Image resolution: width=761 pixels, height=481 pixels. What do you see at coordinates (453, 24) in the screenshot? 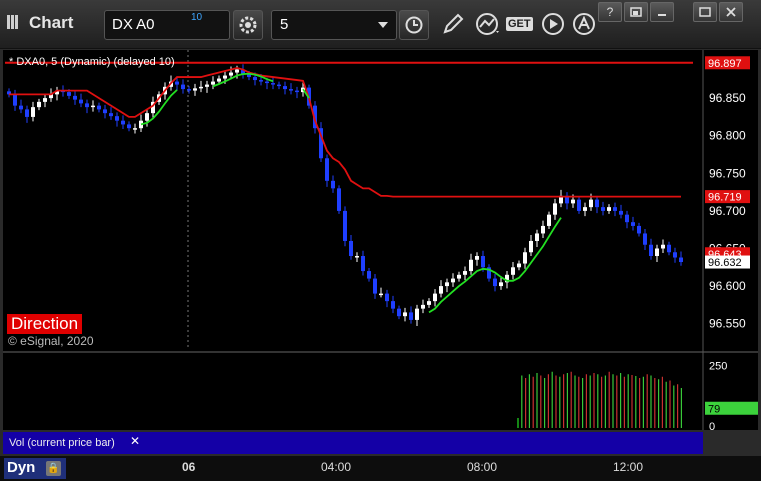
I see `pencil-icon` at bounding box center [453, 24].